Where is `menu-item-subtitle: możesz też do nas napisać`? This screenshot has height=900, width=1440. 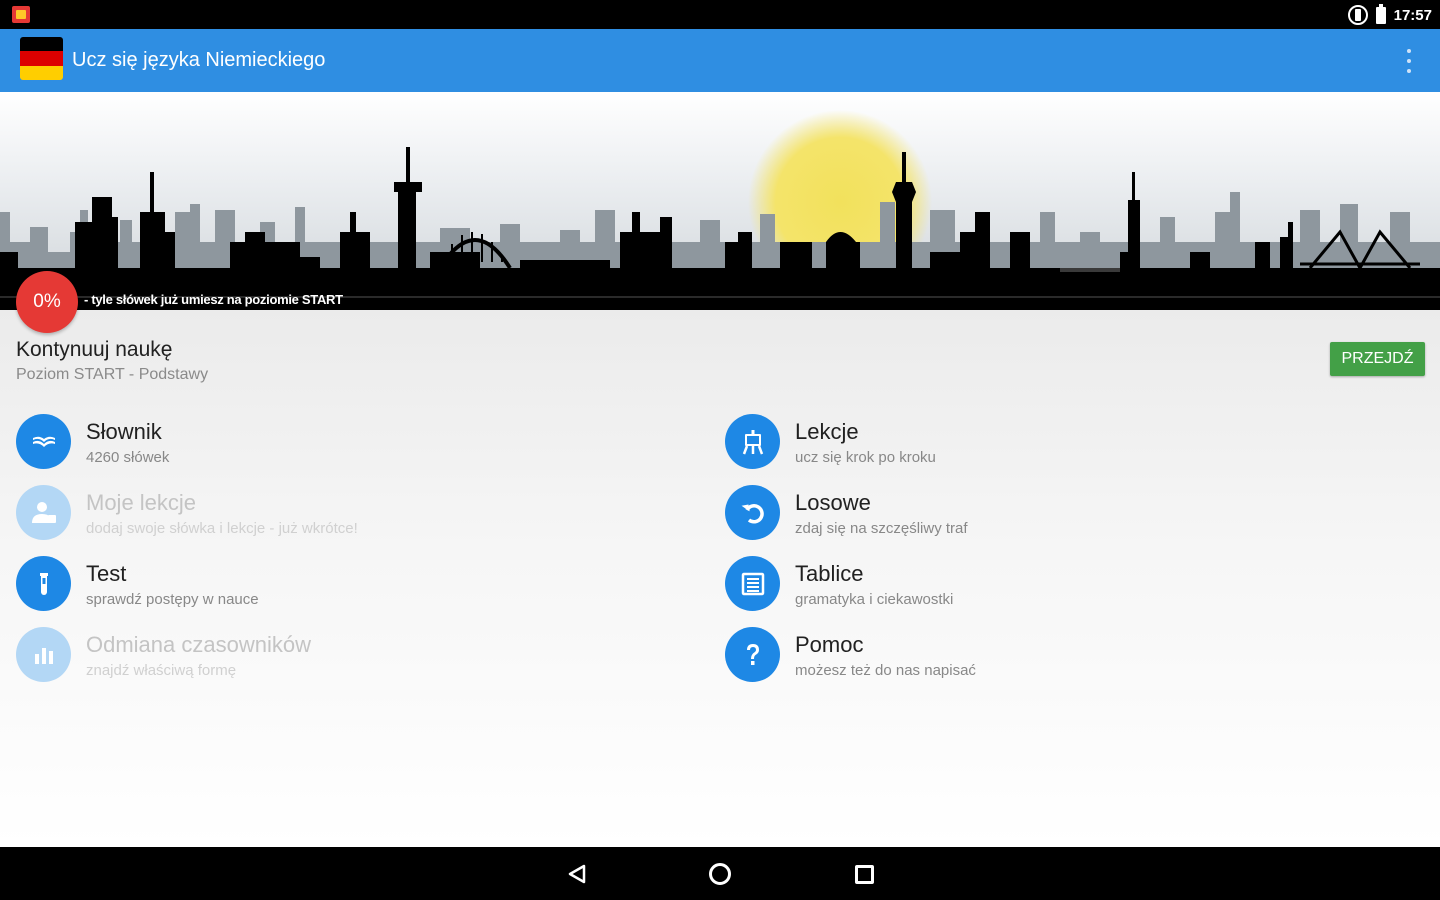
menu-item-subtitle: możesz też do nas napisać is located at coordinates (885, 670).